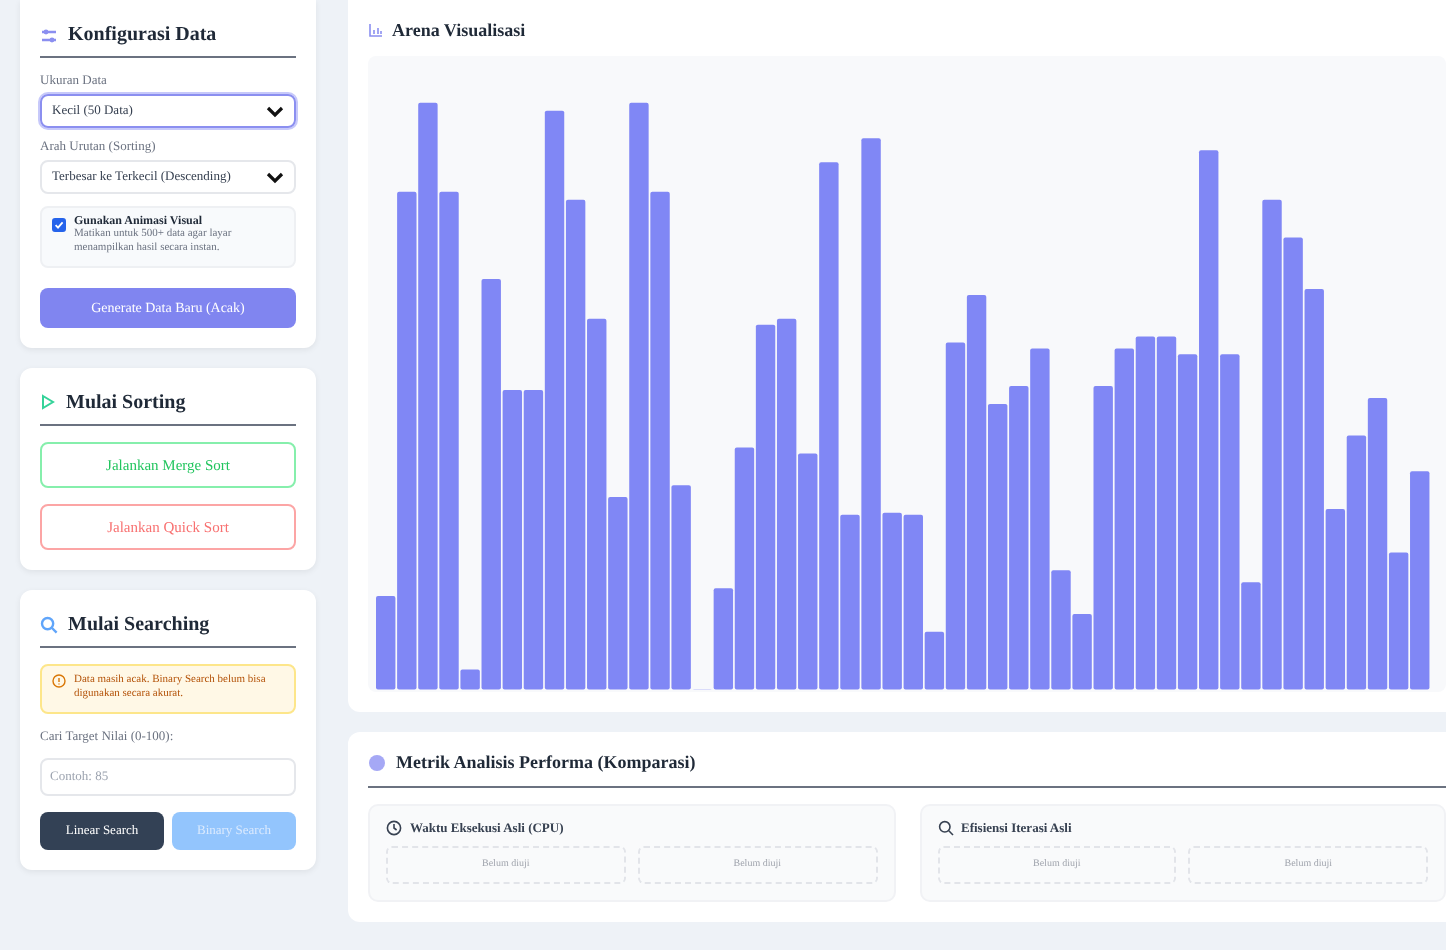  Describe the element at coordinates (394, 828) in the screenshot. I see `clock-icon` at that location.